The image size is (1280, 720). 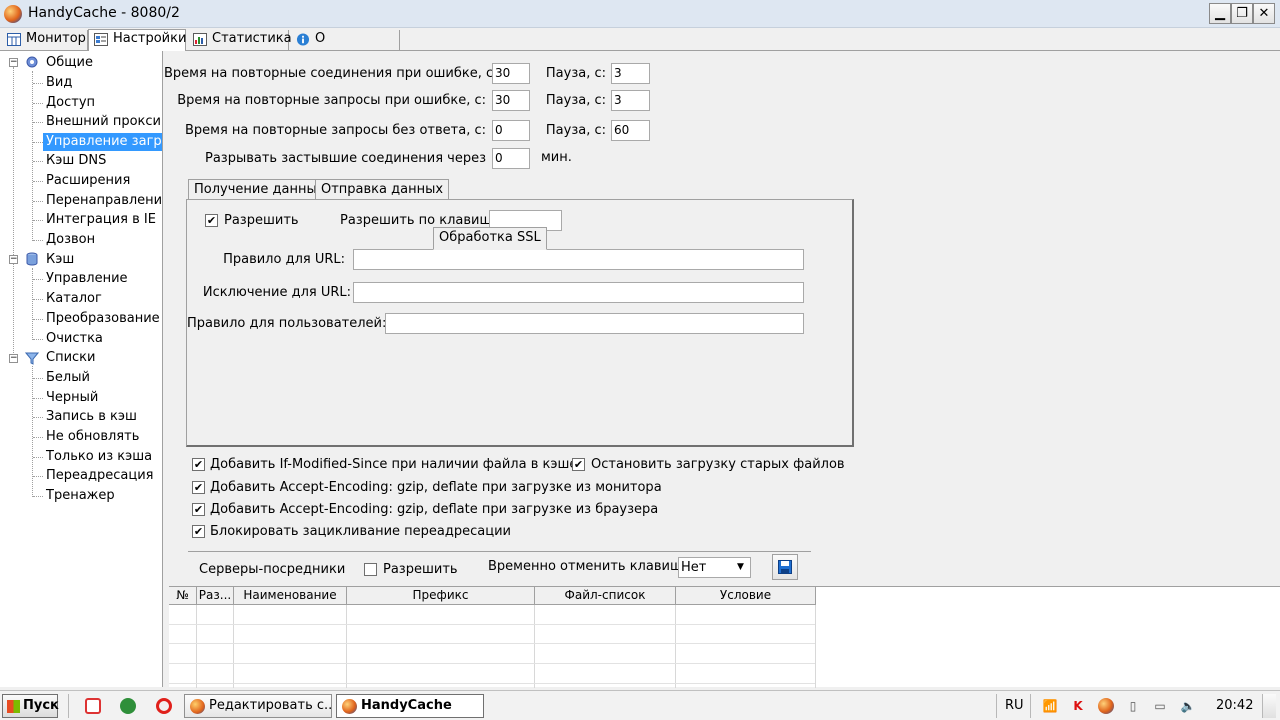 I want to click on stalled-connections-input: 0, so click(x=511, y=158).